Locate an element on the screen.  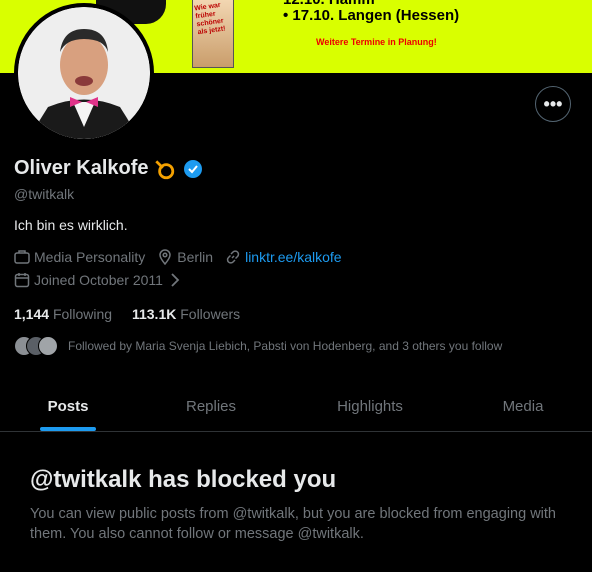
profile-joined-row: Joined October 2011 is located at coordinates (100, 280).